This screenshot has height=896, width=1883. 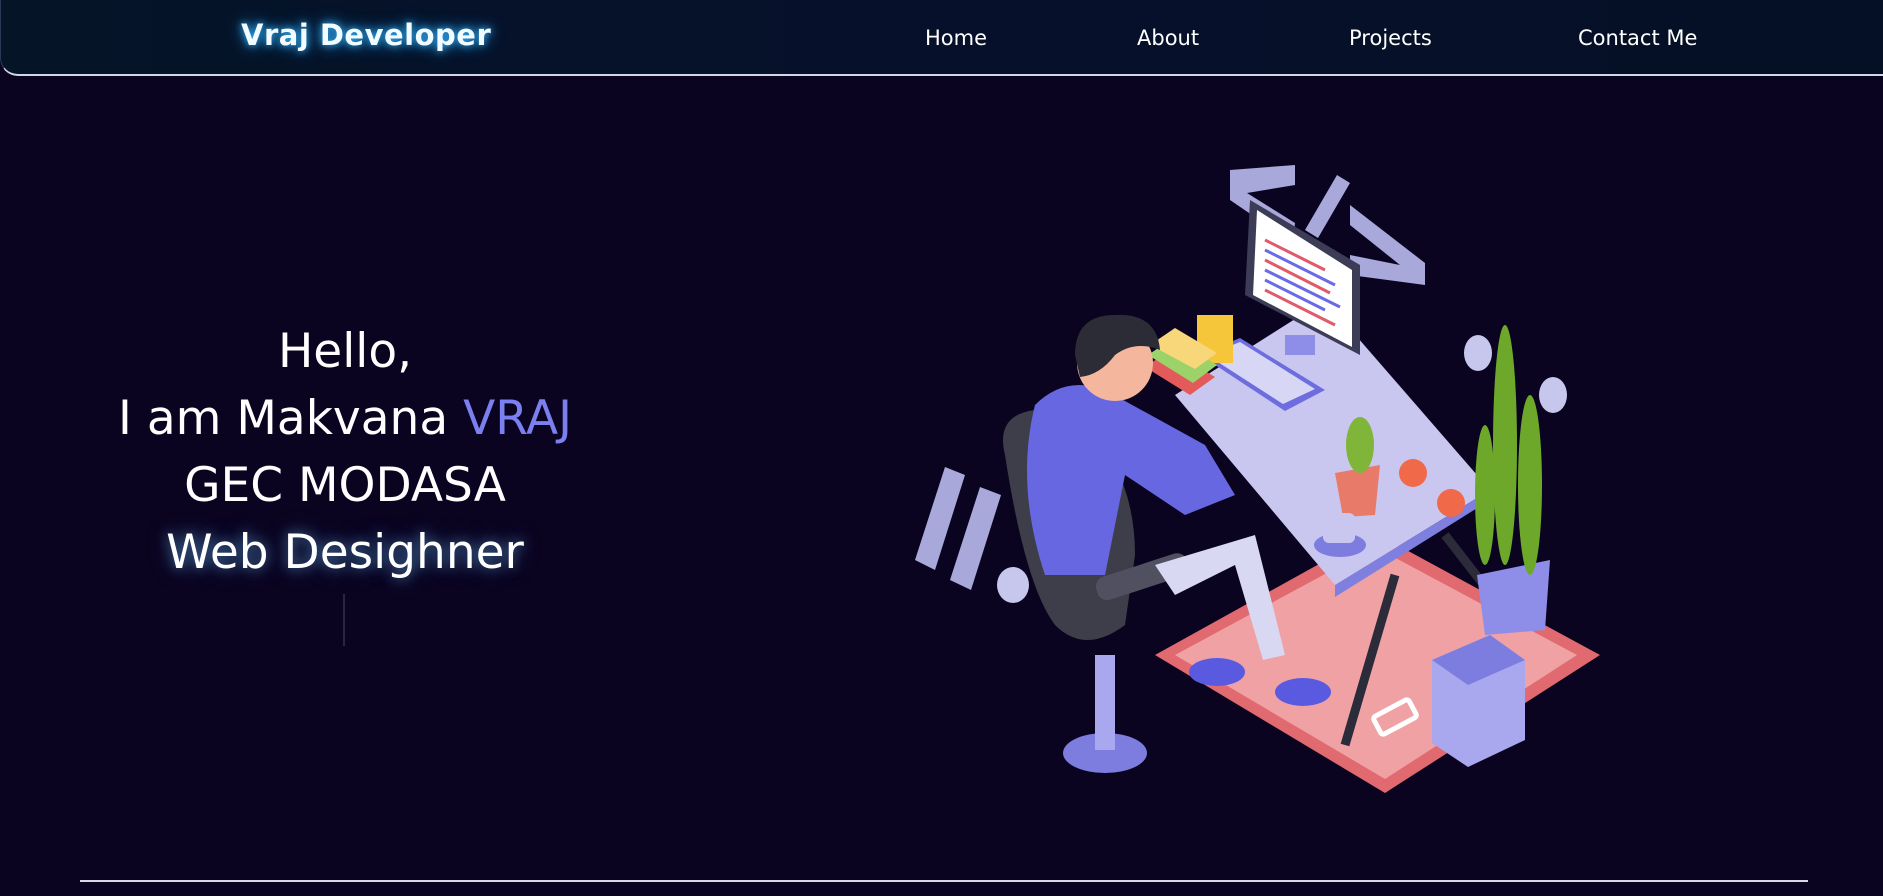 I want to click on cactus-pot, so click(x=1357, y=491).